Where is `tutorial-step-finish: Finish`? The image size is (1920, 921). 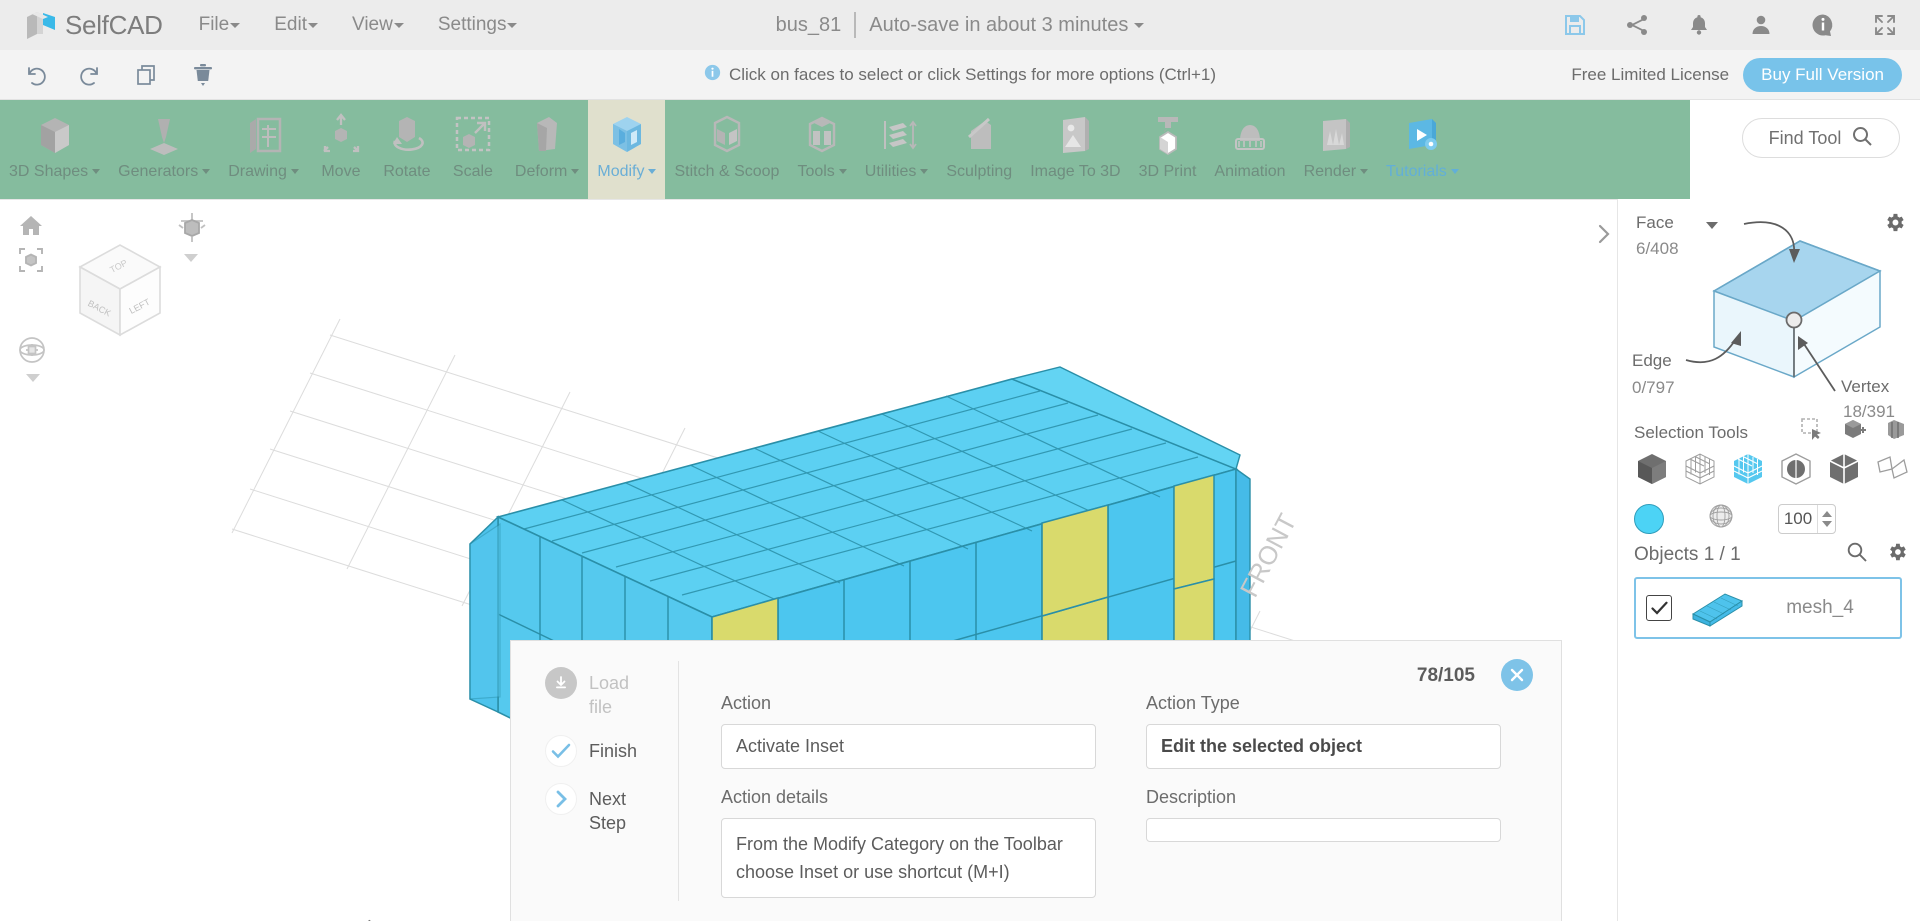 tutorial-step-finish: Finish is located at coordinates (600, 751).